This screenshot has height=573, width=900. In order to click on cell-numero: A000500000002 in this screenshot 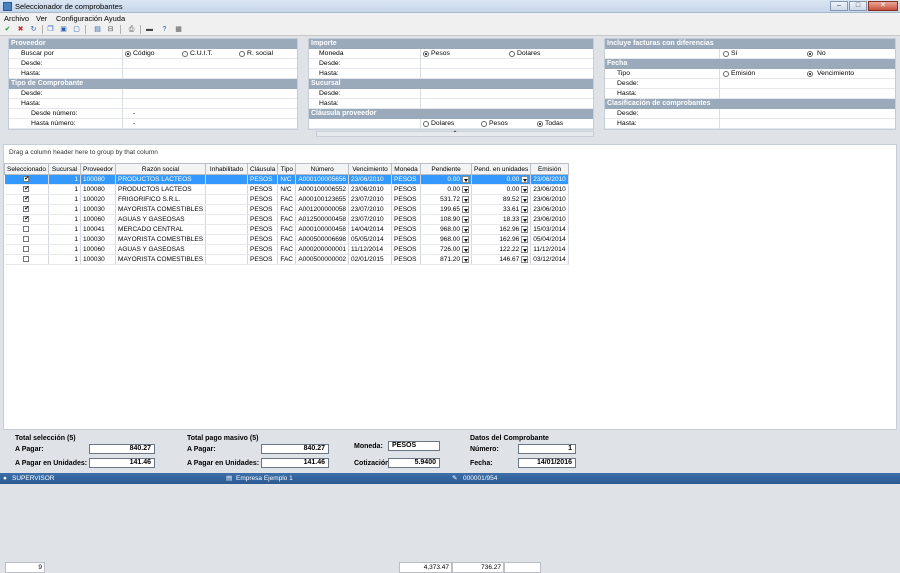, I will do `click(322, 259)`.